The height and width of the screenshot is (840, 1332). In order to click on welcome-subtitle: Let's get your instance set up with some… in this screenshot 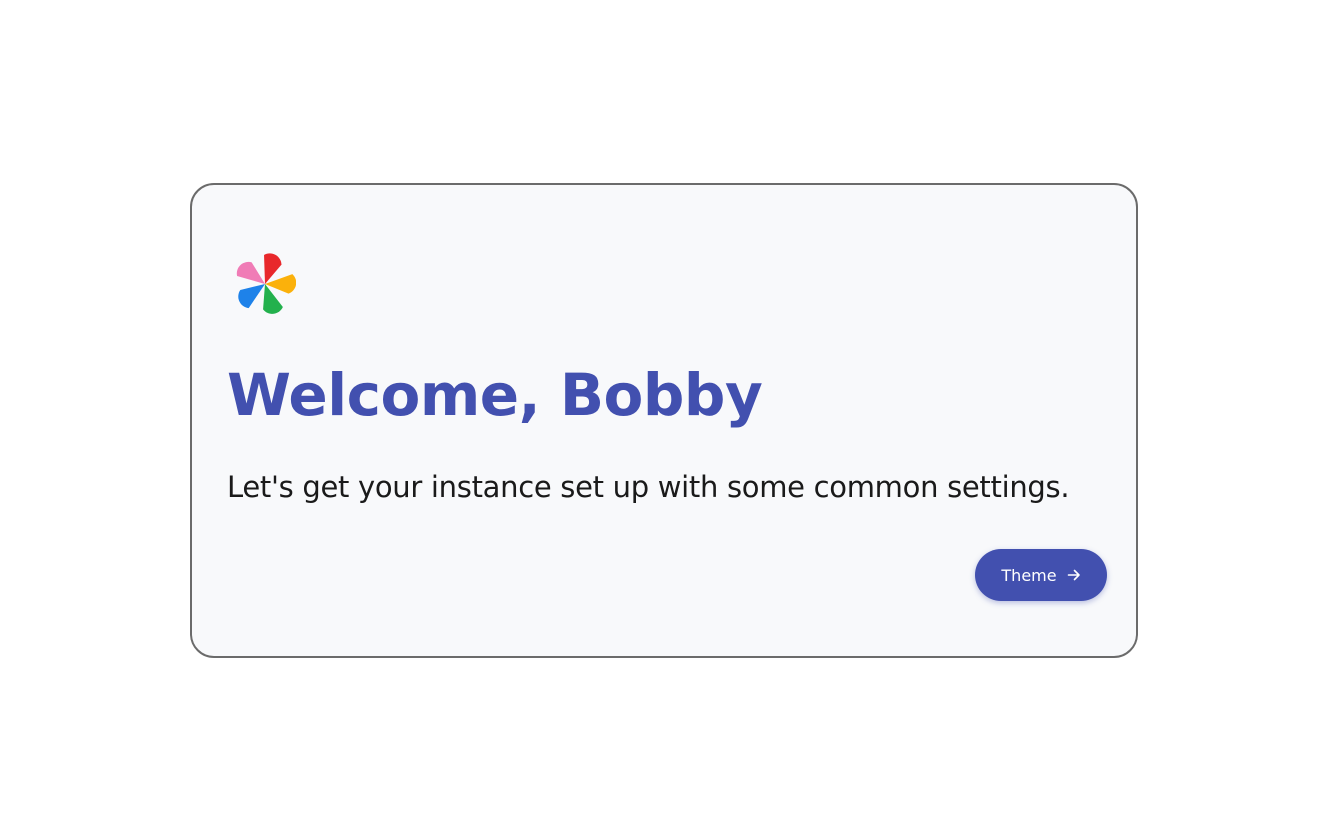, I will do `click(648, 487)`.